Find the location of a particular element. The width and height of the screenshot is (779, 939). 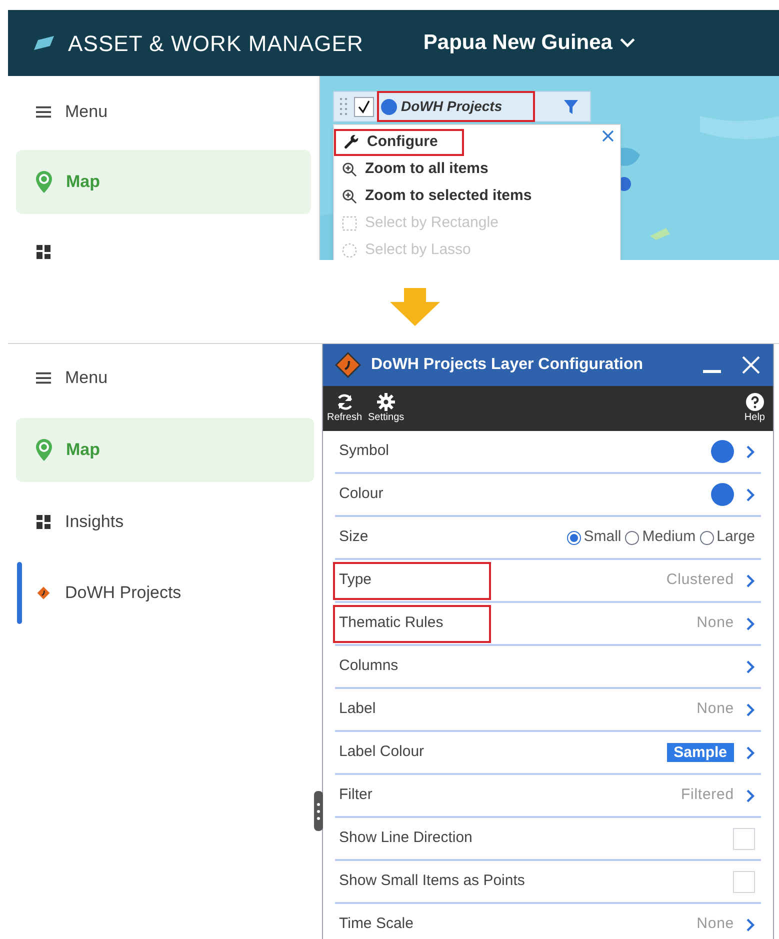

toolbar-button: Refresh is located at coordinates (344, 408).